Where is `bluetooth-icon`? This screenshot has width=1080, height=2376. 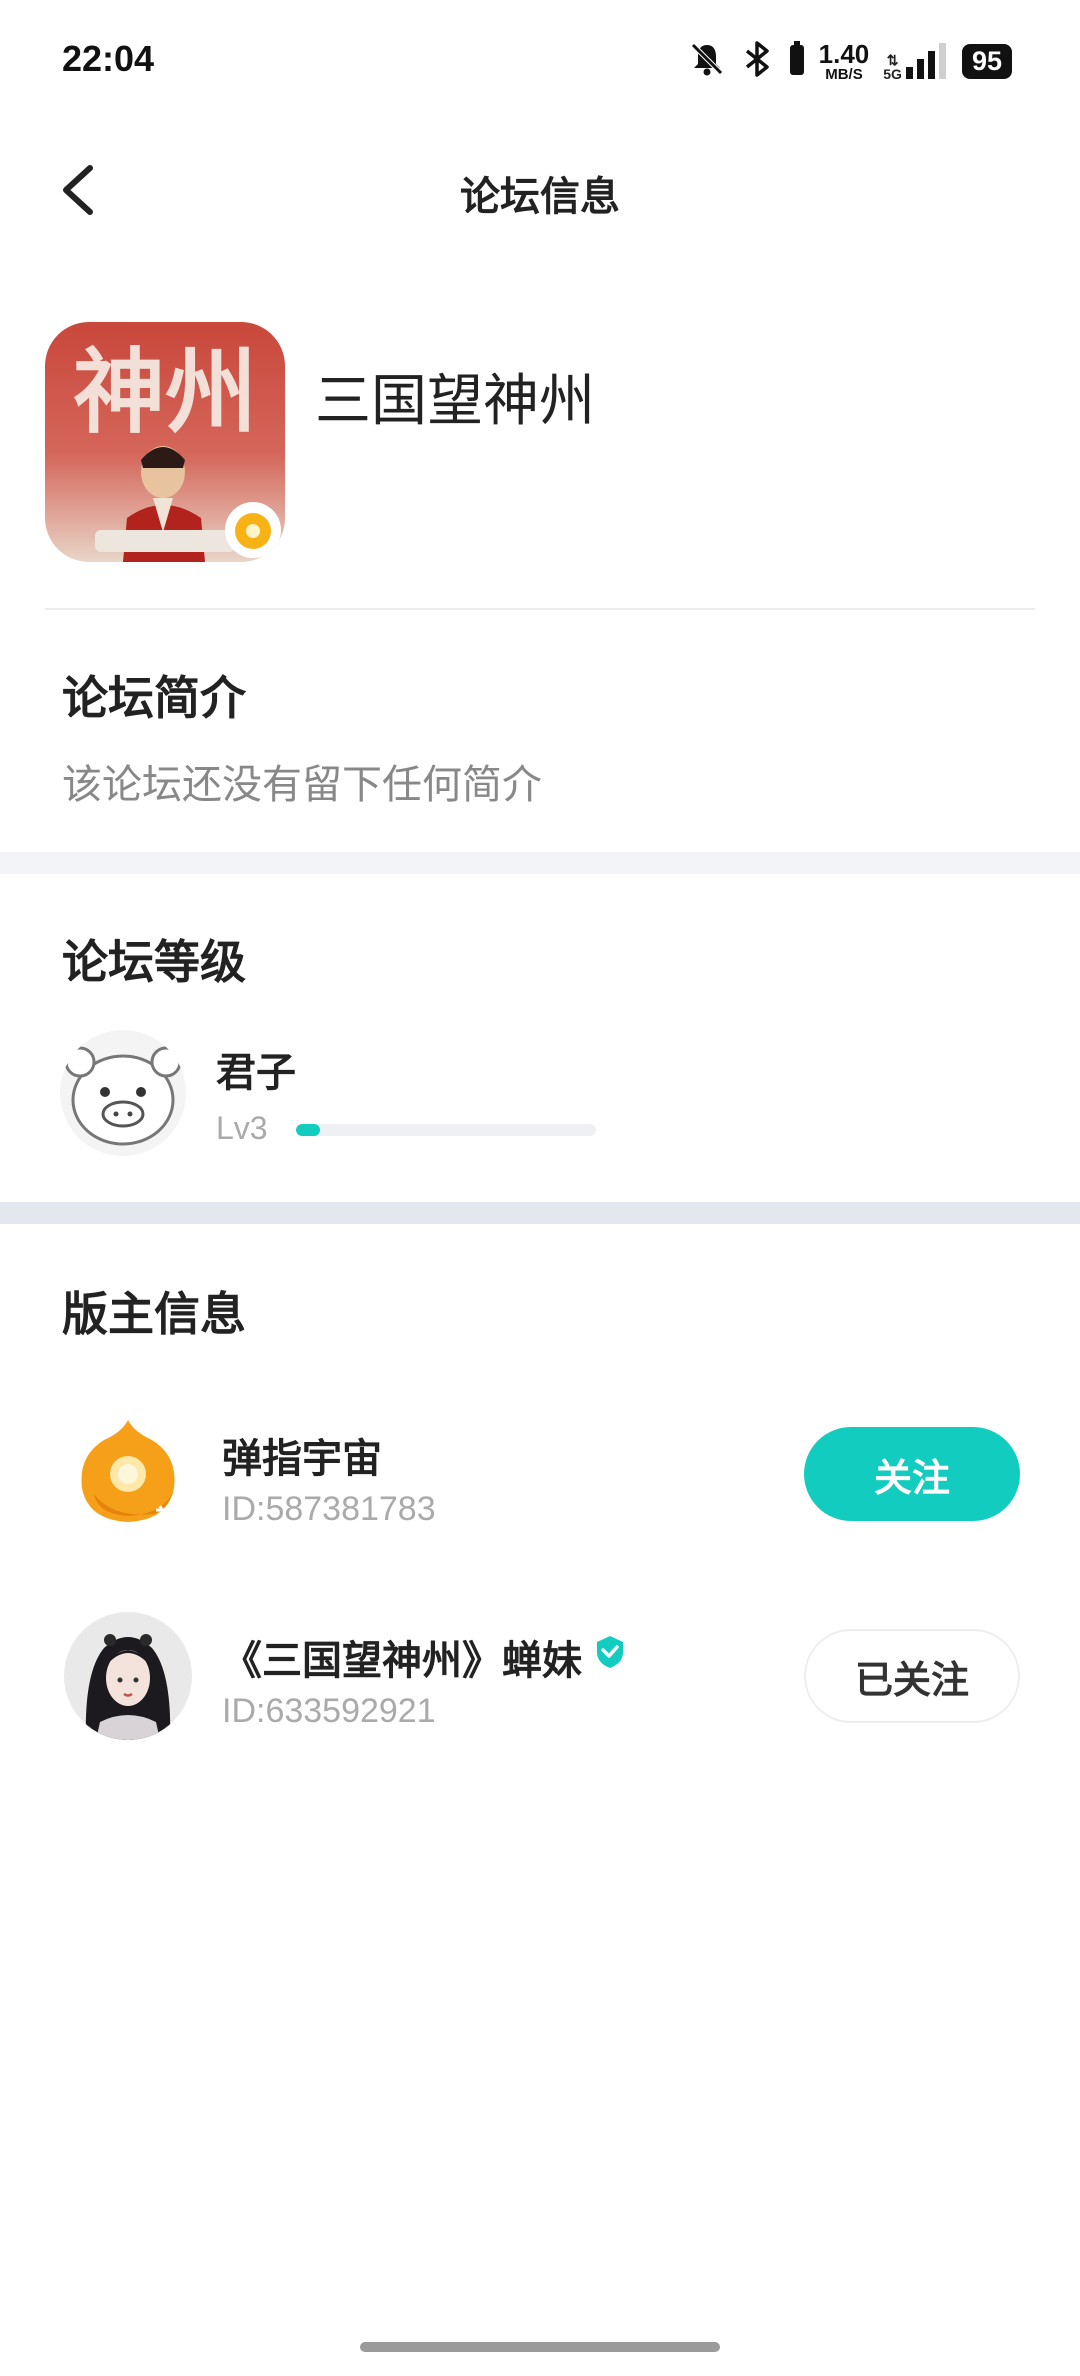 bluetooth-icon is located at coordinates (758, 61).